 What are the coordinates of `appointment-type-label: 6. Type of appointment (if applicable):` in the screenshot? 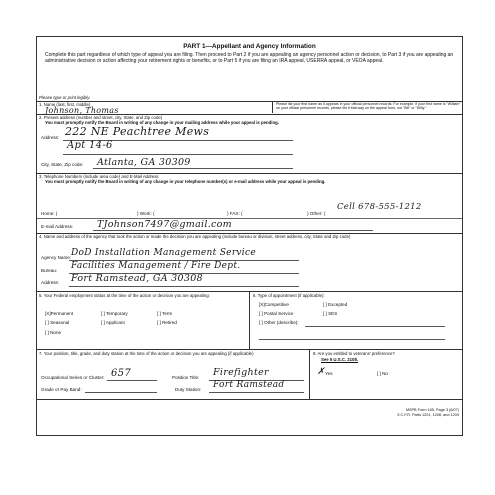 It's located at (289, 295).